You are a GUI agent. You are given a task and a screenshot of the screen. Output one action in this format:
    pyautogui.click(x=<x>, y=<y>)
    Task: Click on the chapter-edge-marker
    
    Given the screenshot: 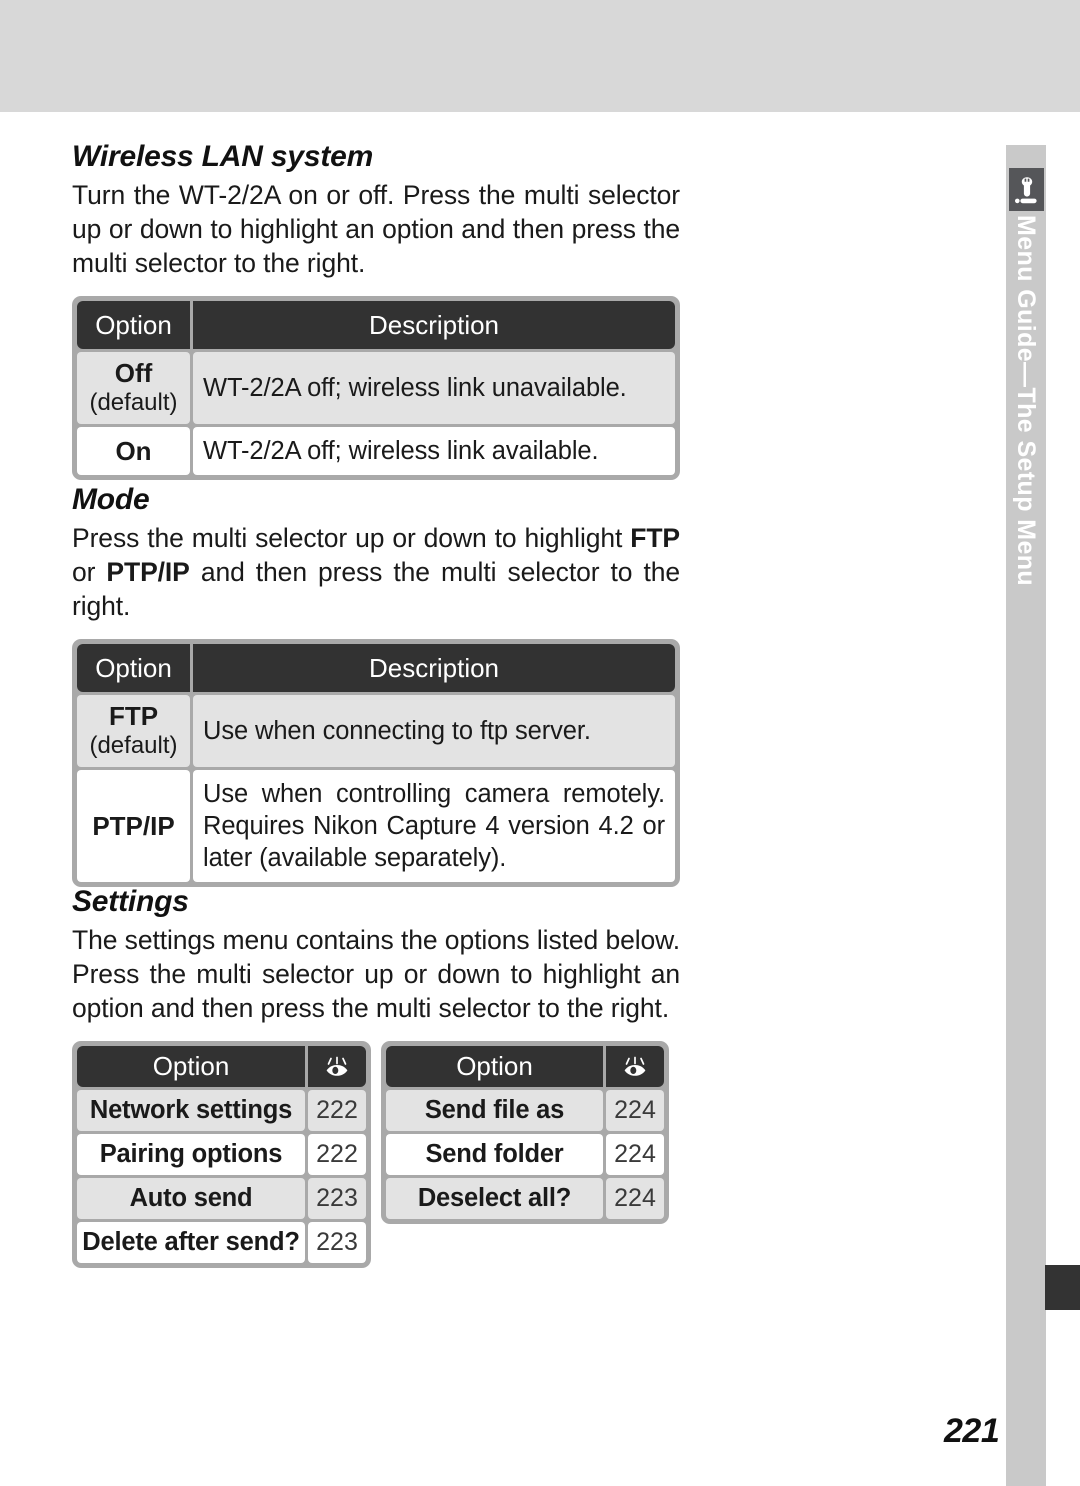 What is the action you would take?
    pyautogui.click(x=1062, y=1287)
    